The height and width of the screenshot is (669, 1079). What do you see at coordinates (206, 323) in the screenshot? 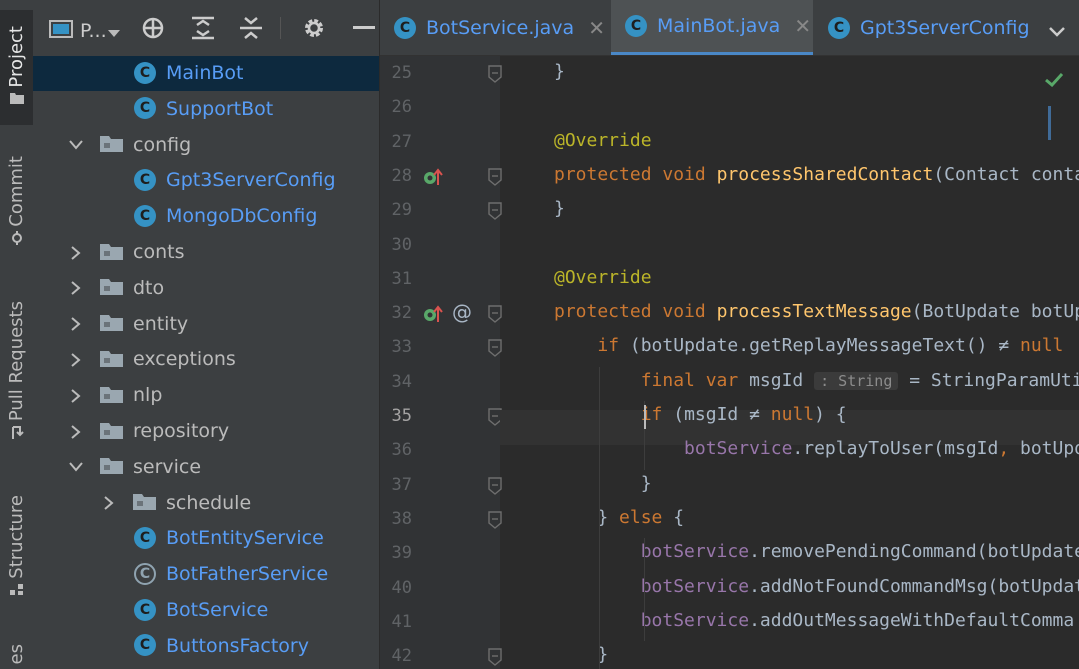
I see `tree-item-entity: entity` at bounding box center [206, 323].